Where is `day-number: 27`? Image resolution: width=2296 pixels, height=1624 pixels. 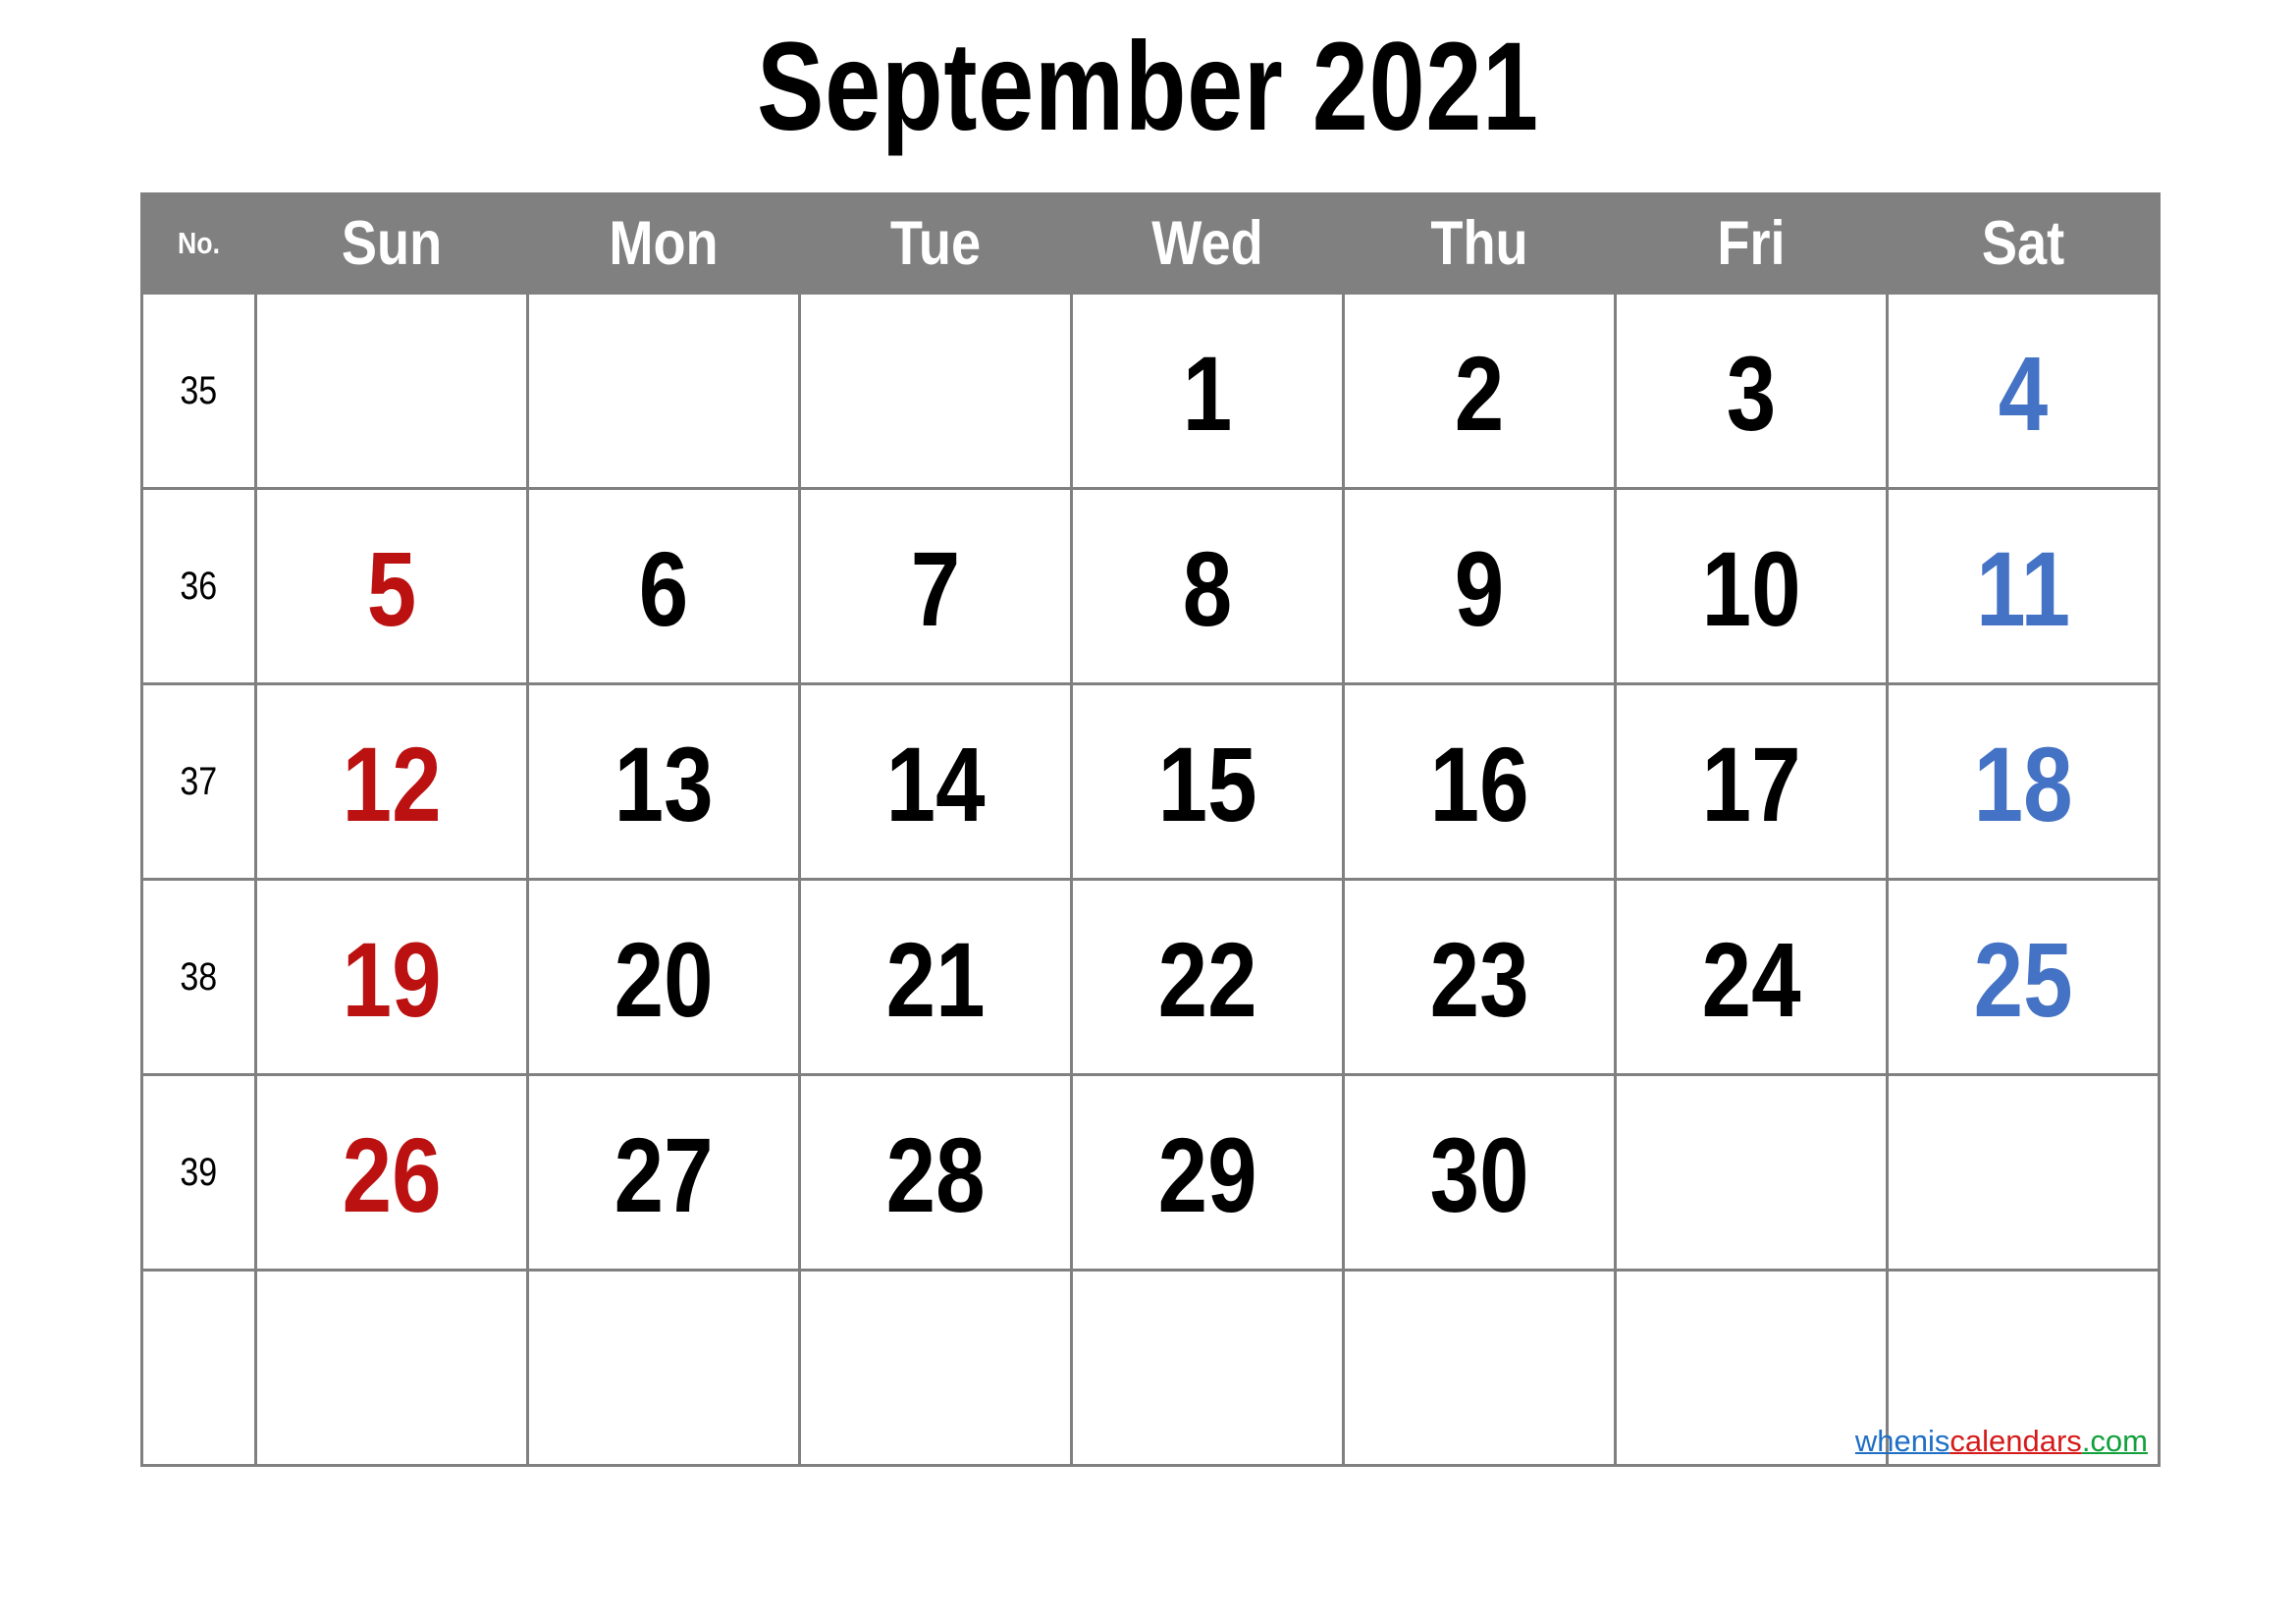 day-number: 27 is located at coordinates (664, 1174).